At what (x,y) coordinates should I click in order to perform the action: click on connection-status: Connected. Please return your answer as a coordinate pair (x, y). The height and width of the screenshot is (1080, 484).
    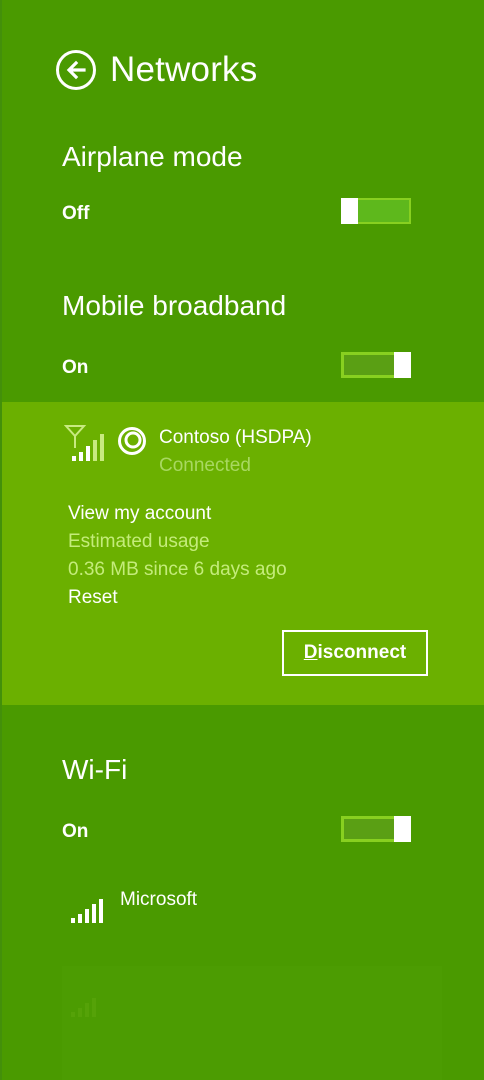
    Looking at the image, I should click on (205, 465).